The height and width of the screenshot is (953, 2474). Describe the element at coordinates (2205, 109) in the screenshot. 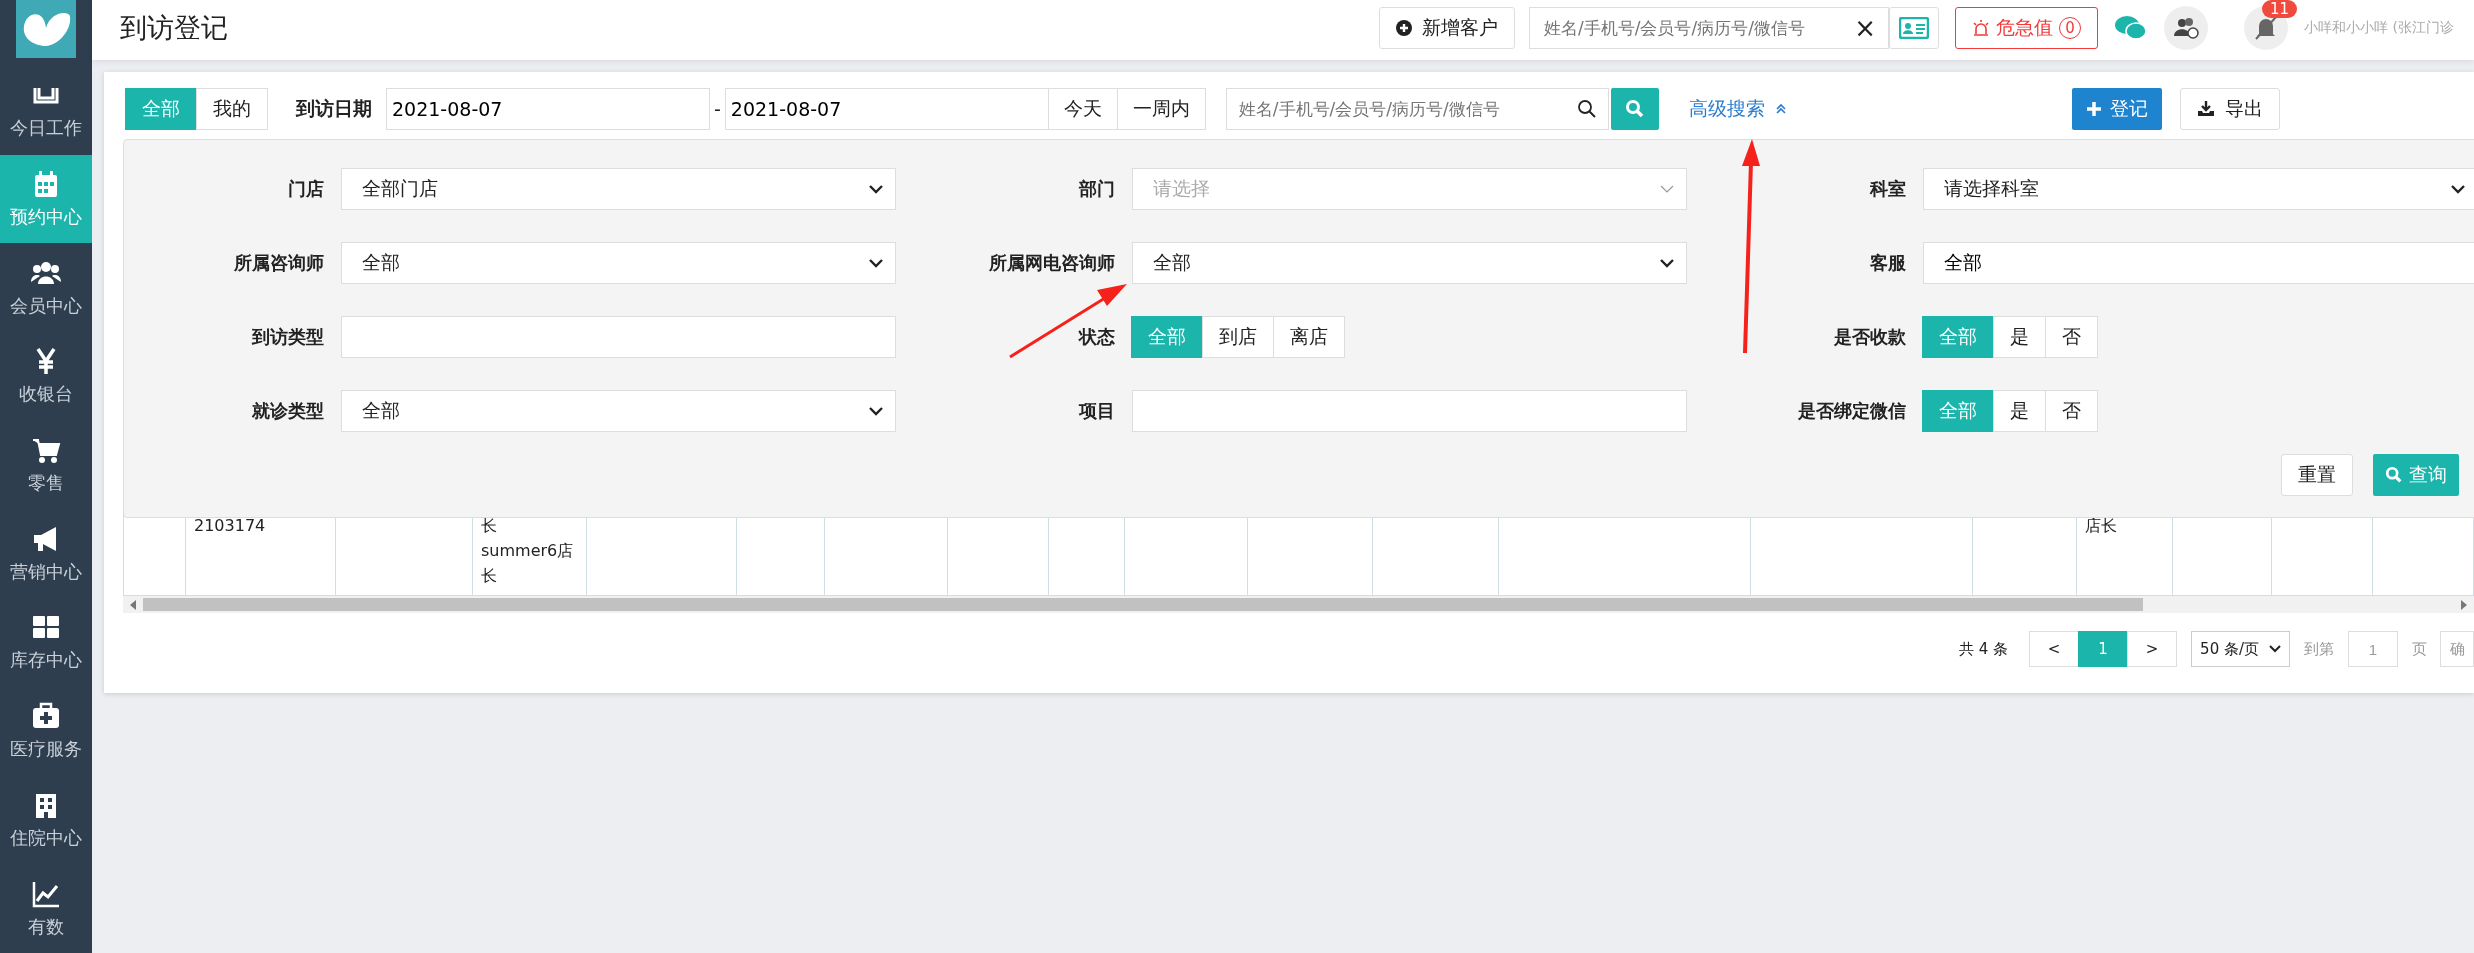

I see `download-icon` at that location.